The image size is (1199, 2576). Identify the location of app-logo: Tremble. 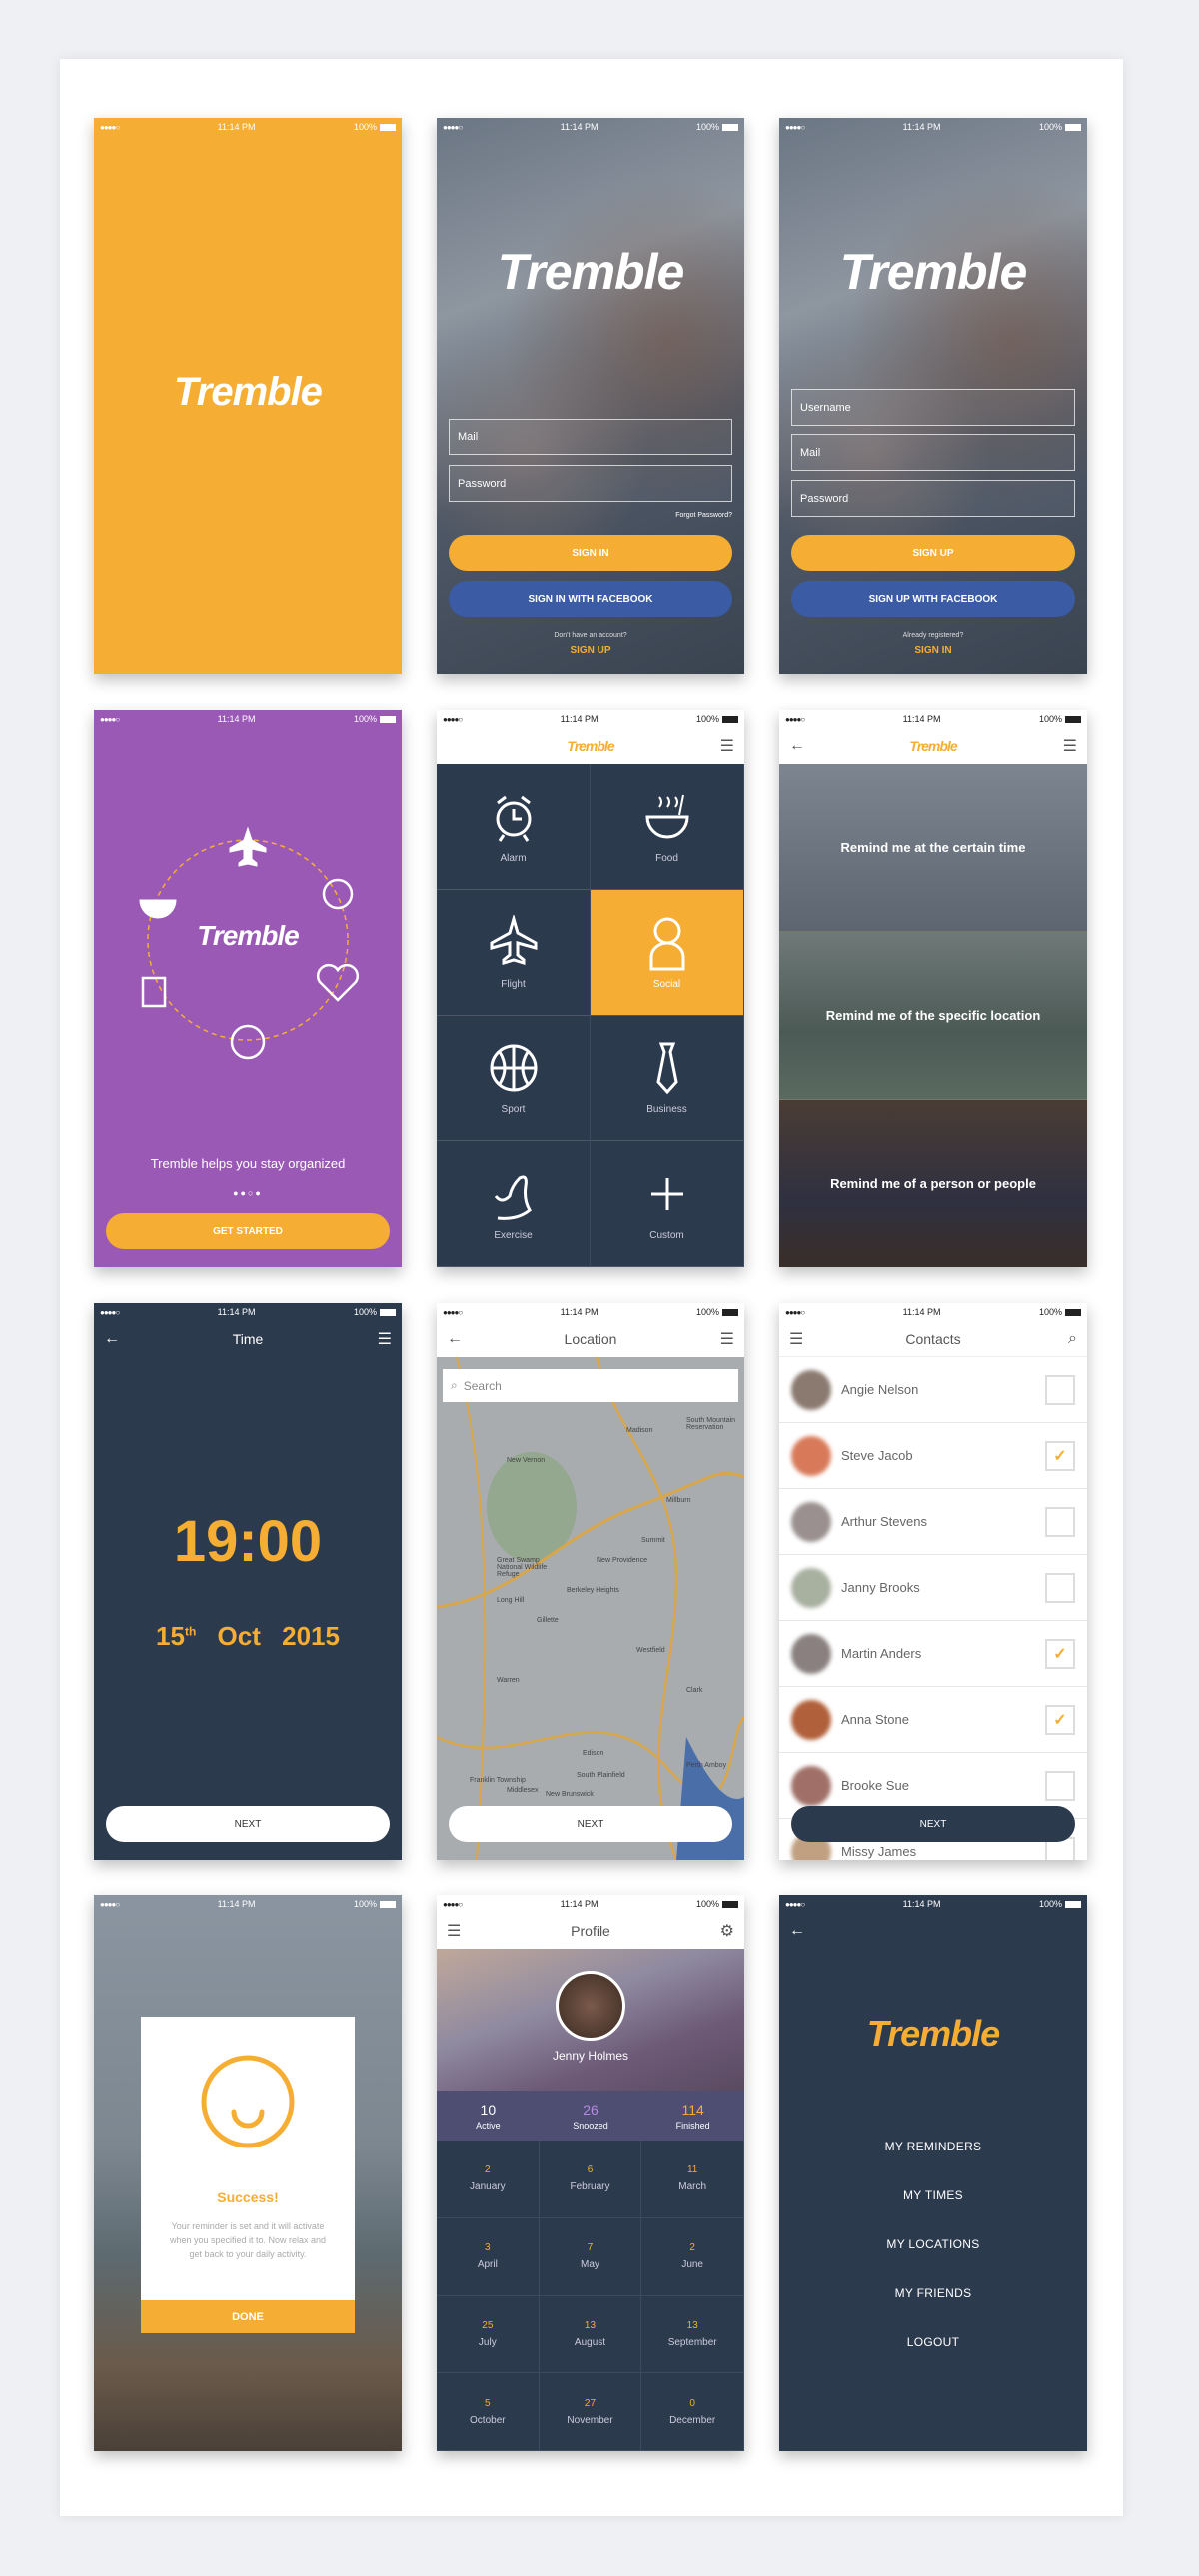
(248, 936).